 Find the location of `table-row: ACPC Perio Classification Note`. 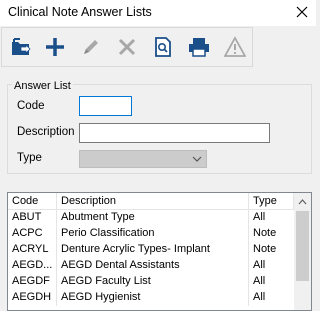

table-row: ACPC Perio Classification Note is located at coordinates (151, 234).